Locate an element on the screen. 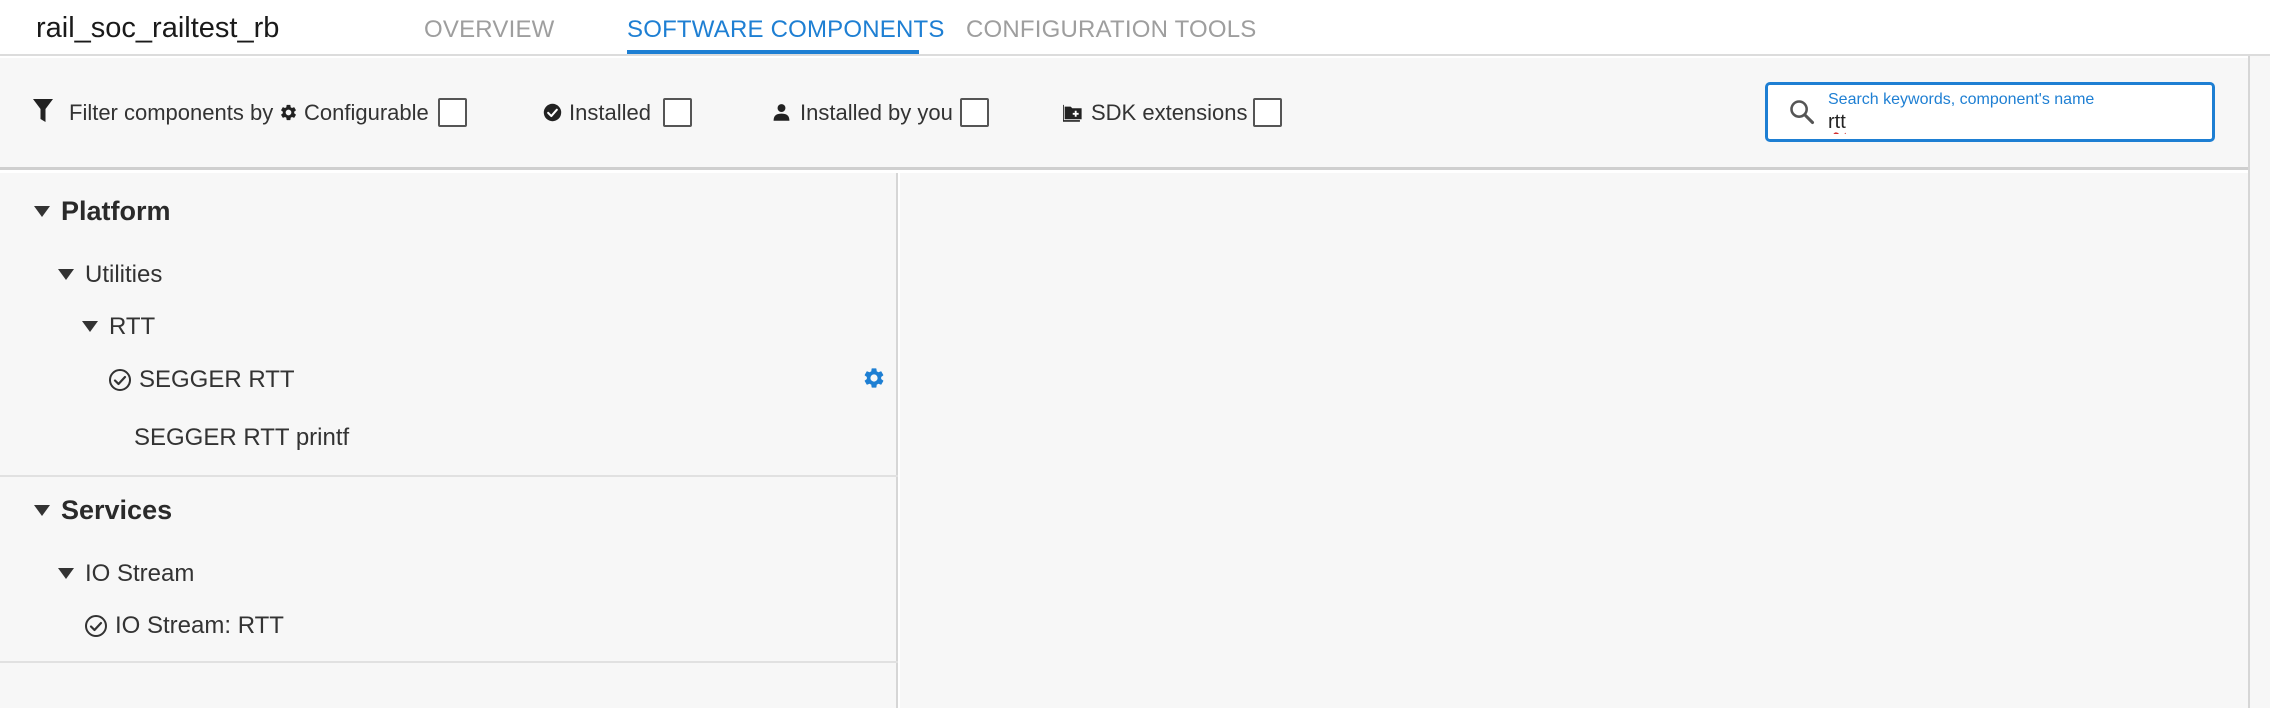  filter-installed-by-you-checkbox is located at coordinates (974, 112).